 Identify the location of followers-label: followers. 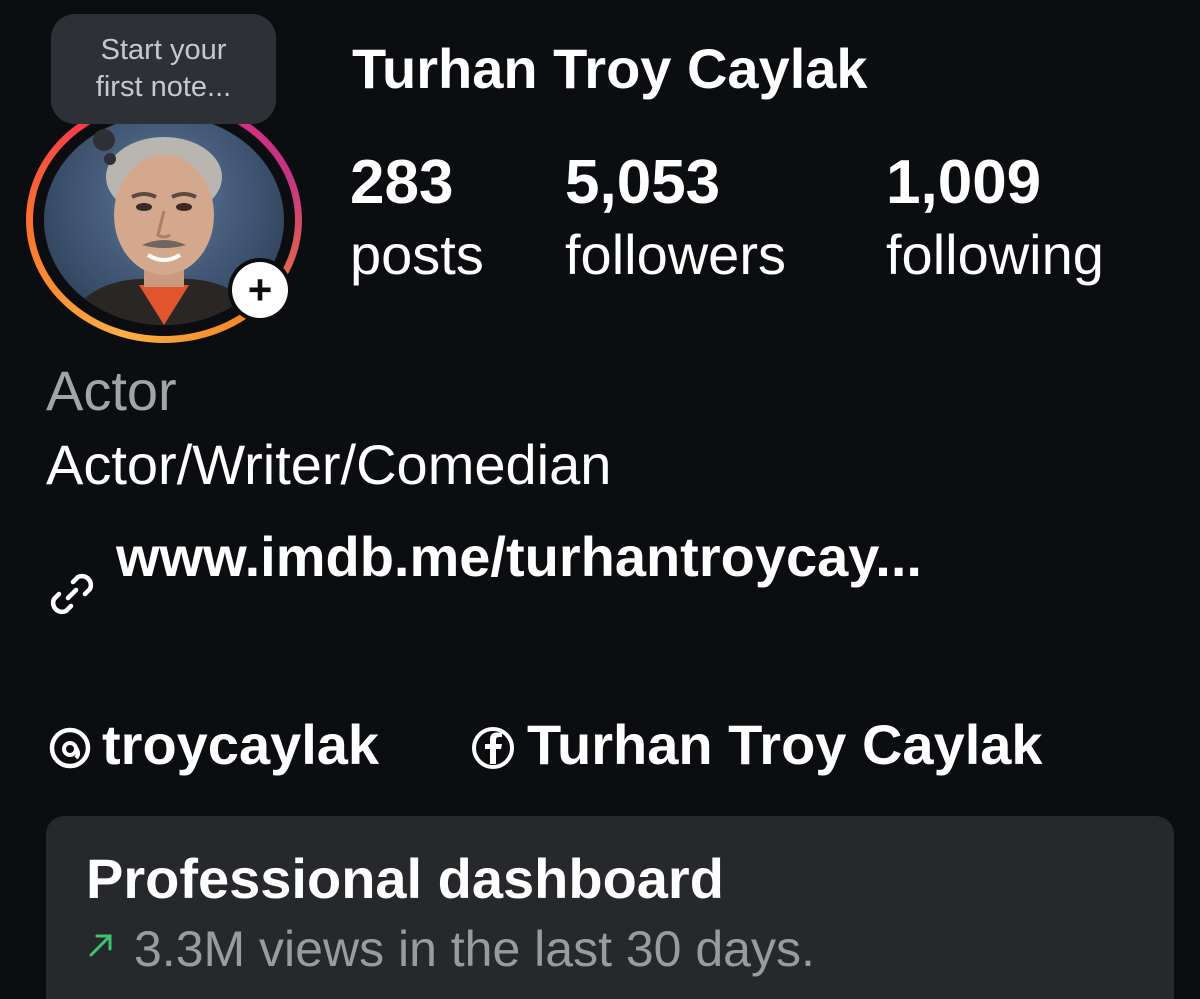
(675, 254).